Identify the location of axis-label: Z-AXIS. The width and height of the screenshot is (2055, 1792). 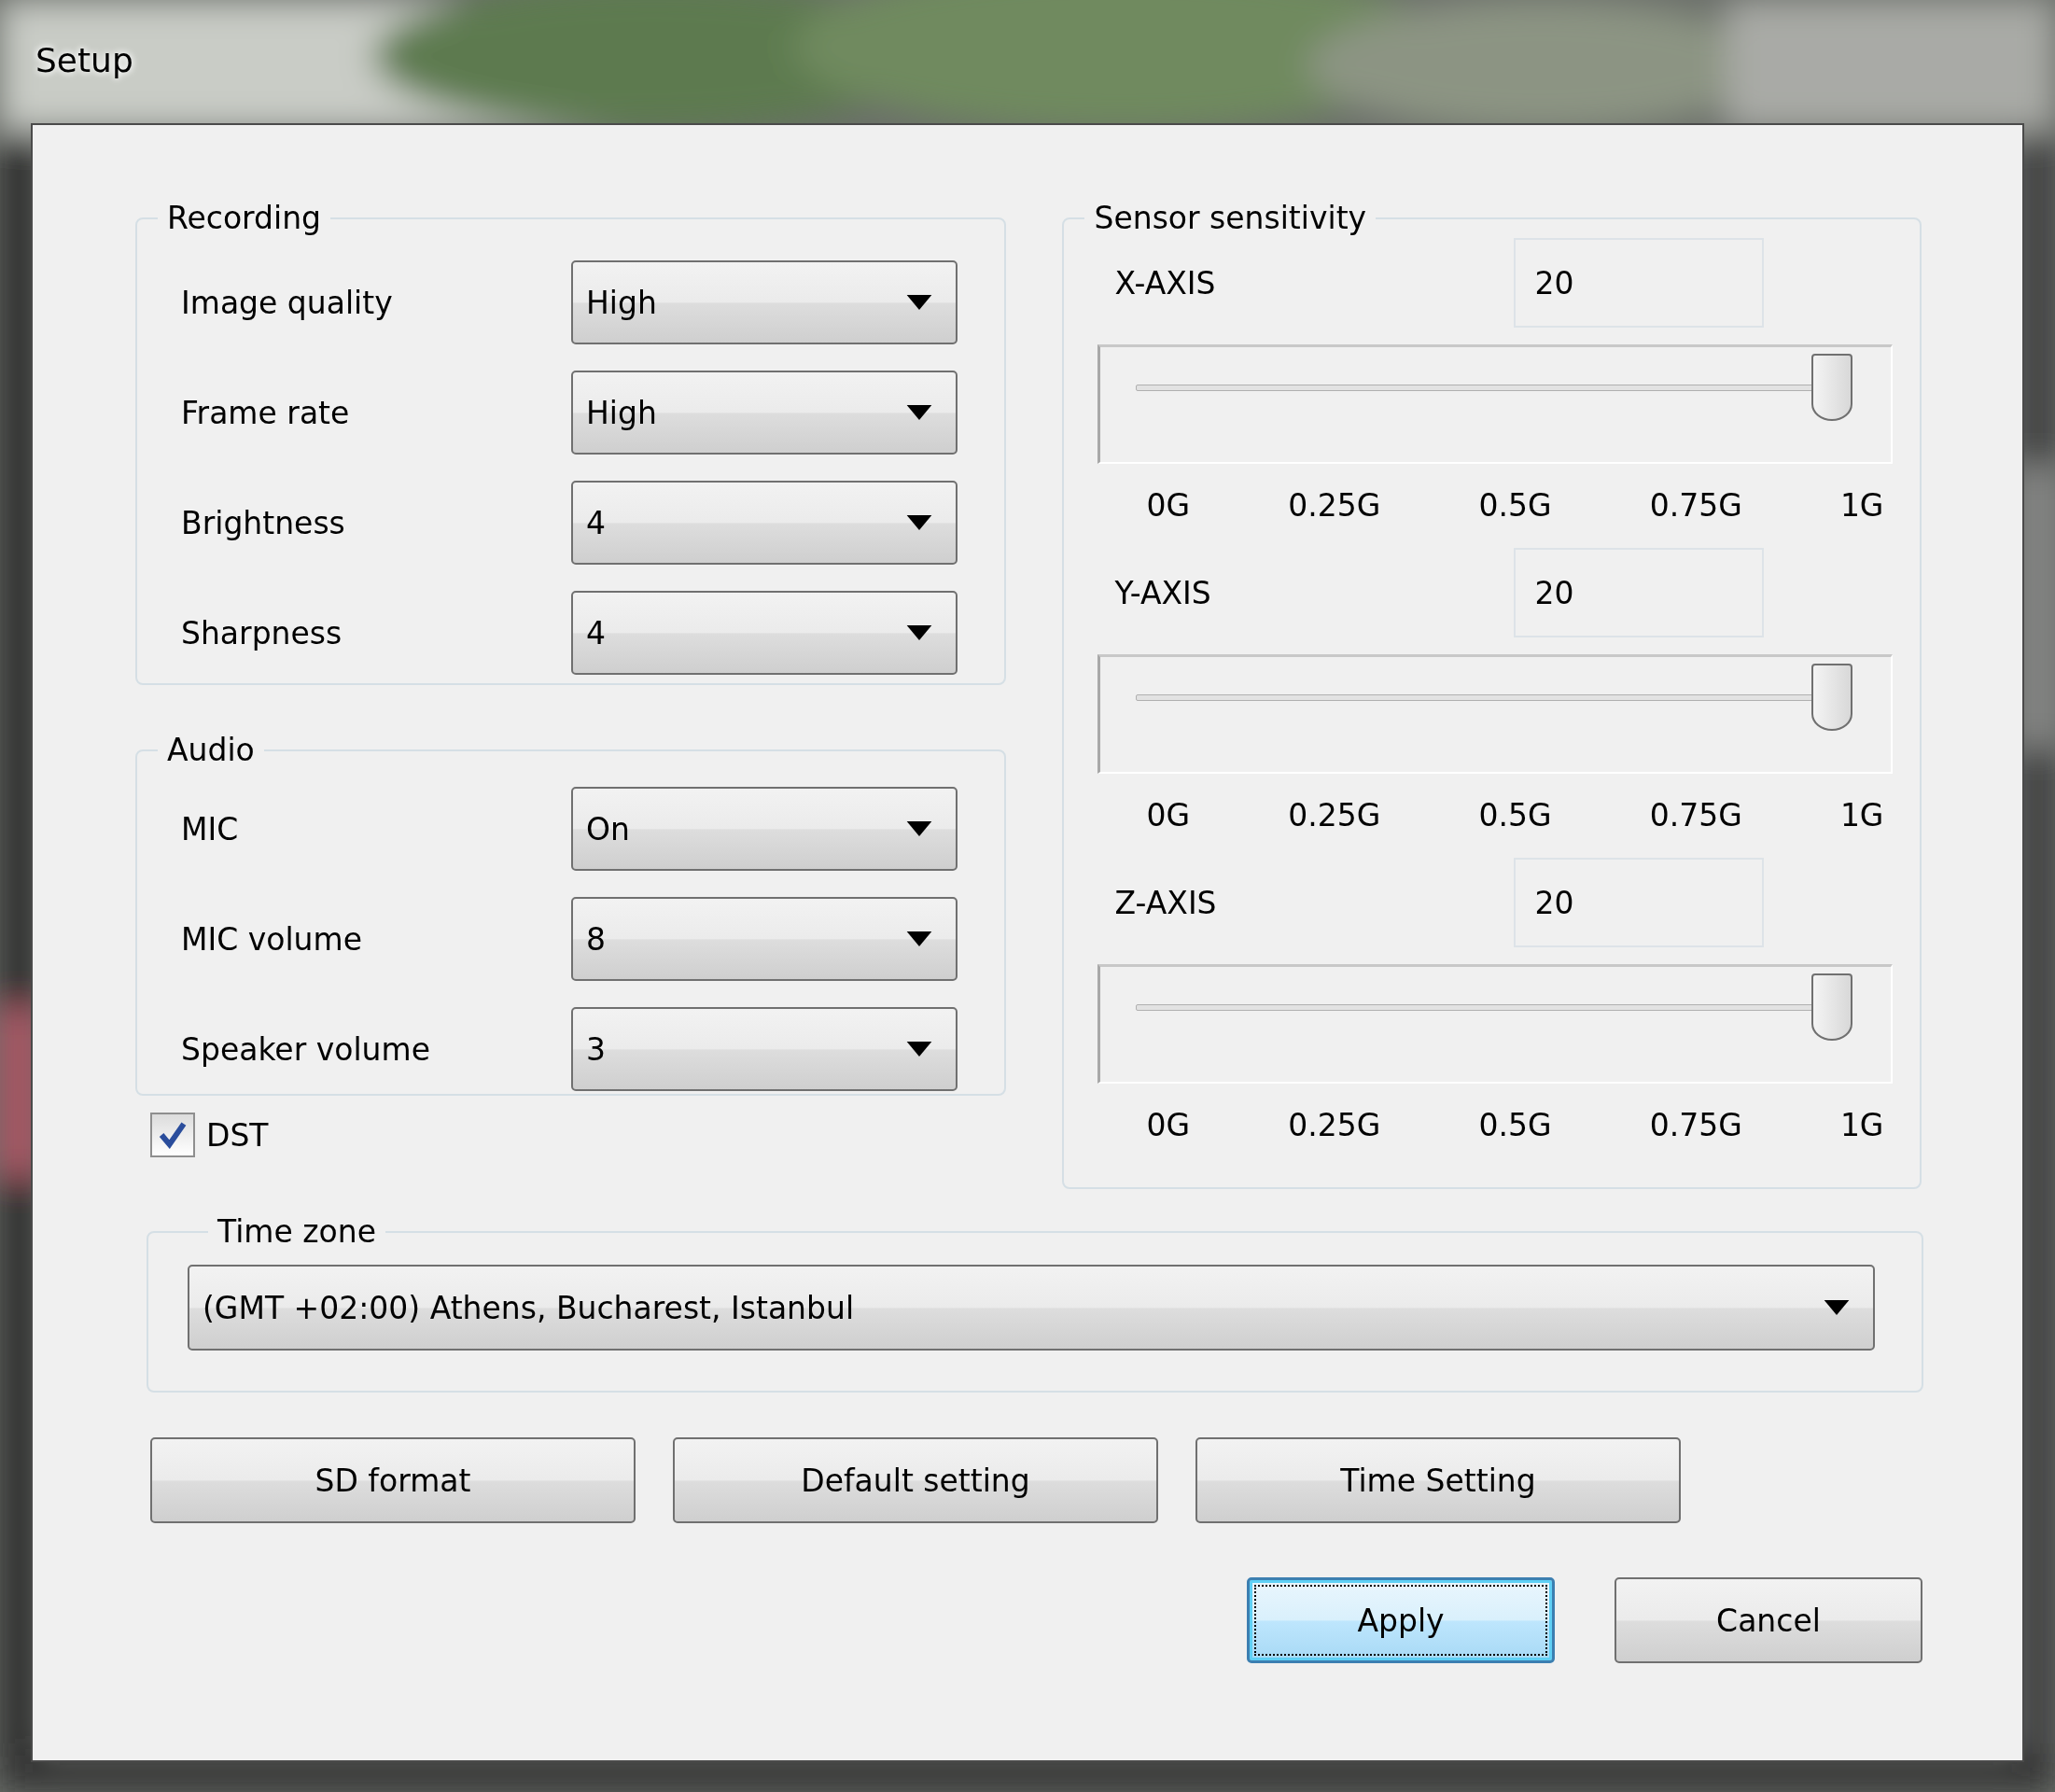
(1165, 902).